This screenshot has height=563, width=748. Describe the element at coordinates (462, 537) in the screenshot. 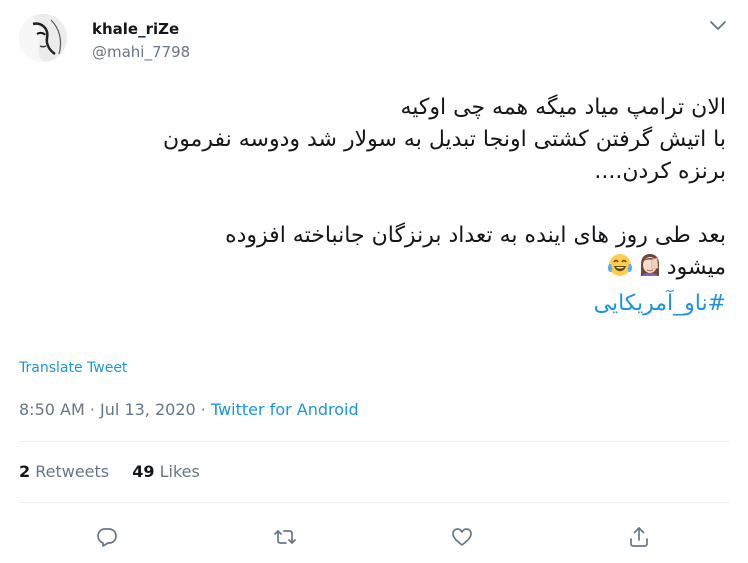

I see `like-icon` at that location.